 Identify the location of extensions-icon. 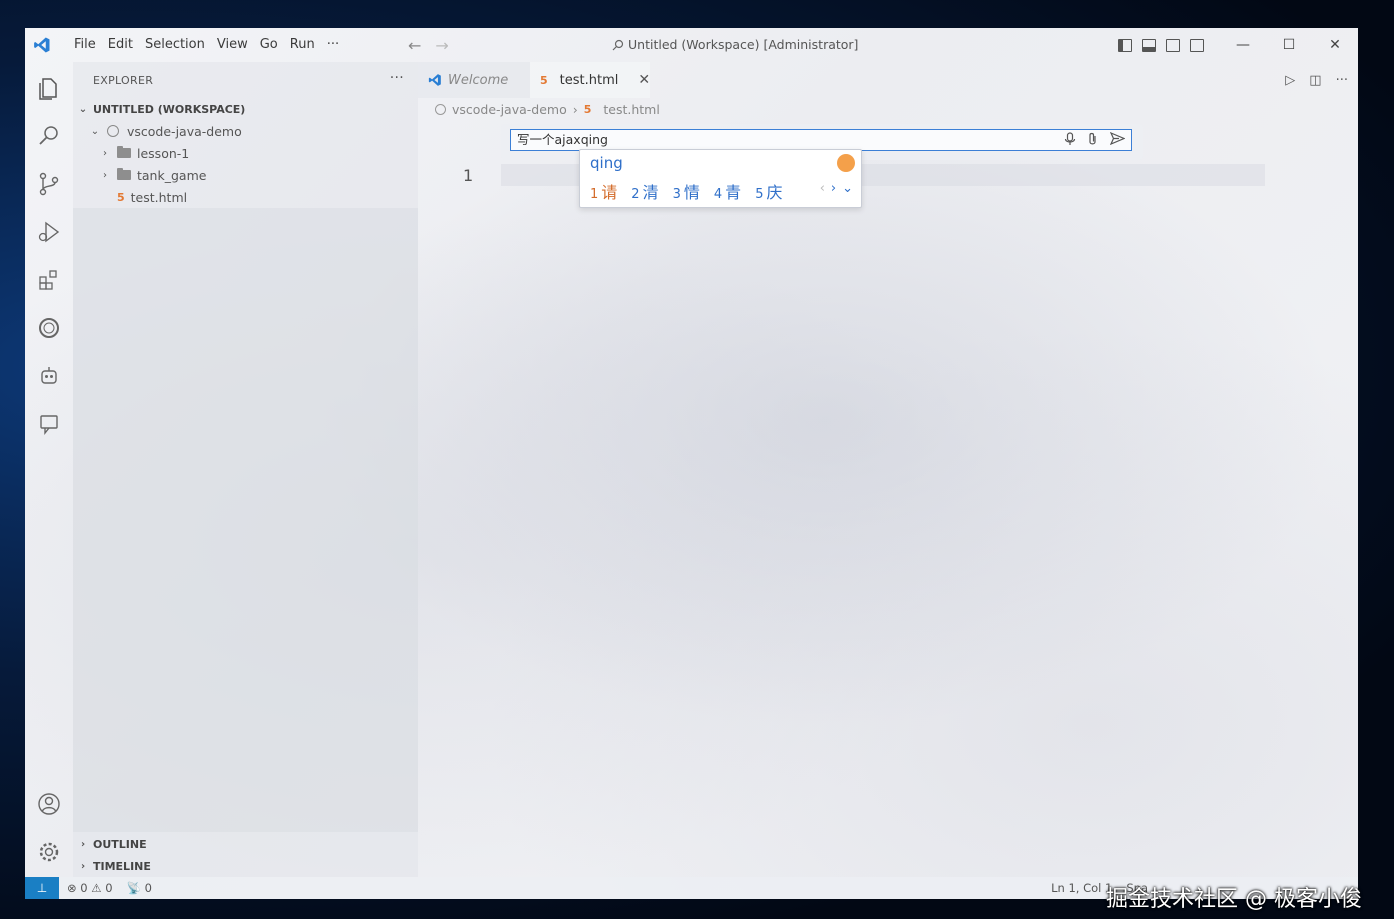
(49, 280).